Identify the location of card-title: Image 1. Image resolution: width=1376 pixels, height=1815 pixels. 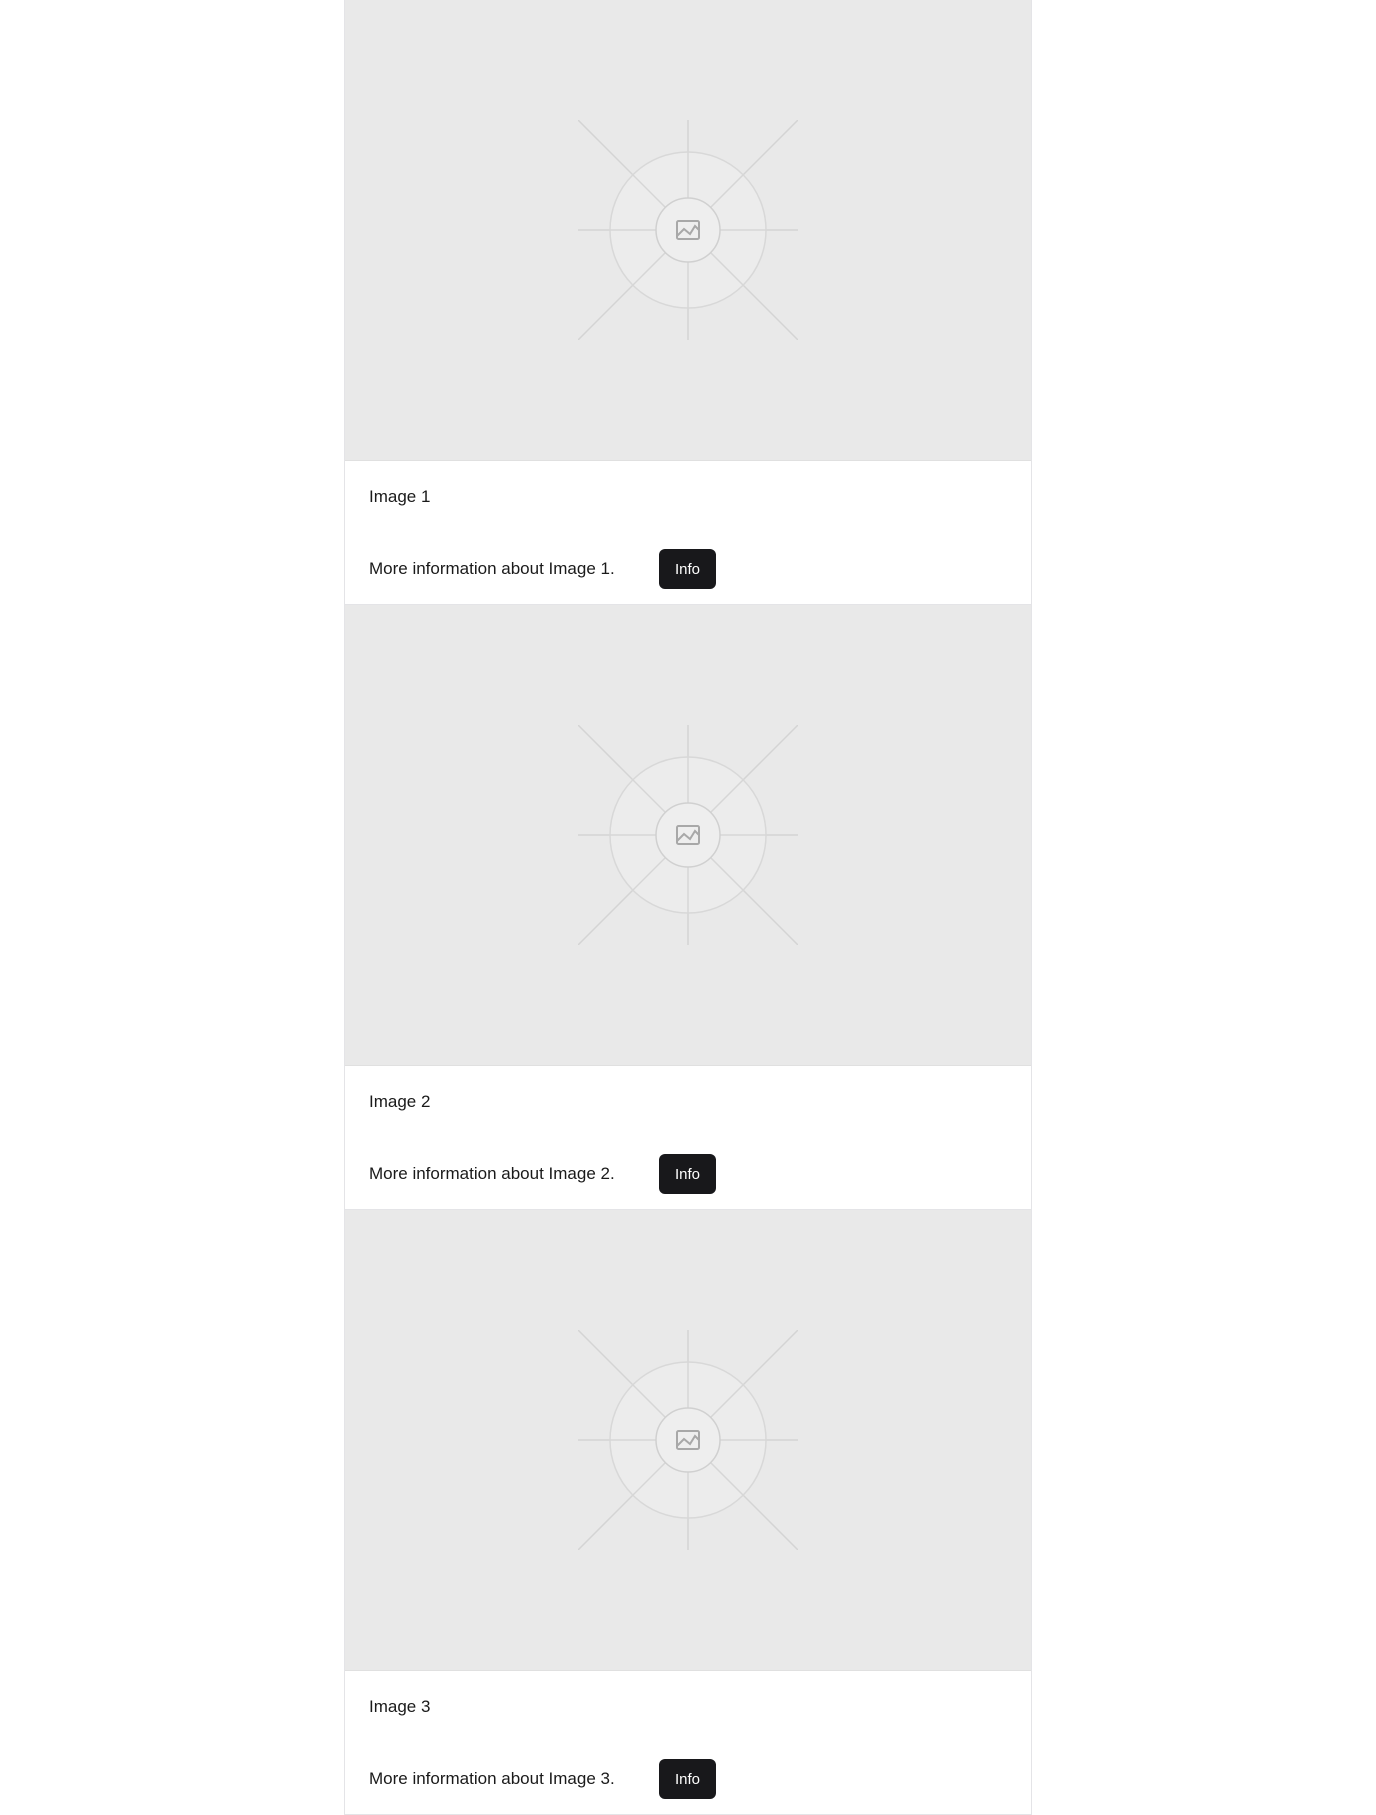
(400, 496).